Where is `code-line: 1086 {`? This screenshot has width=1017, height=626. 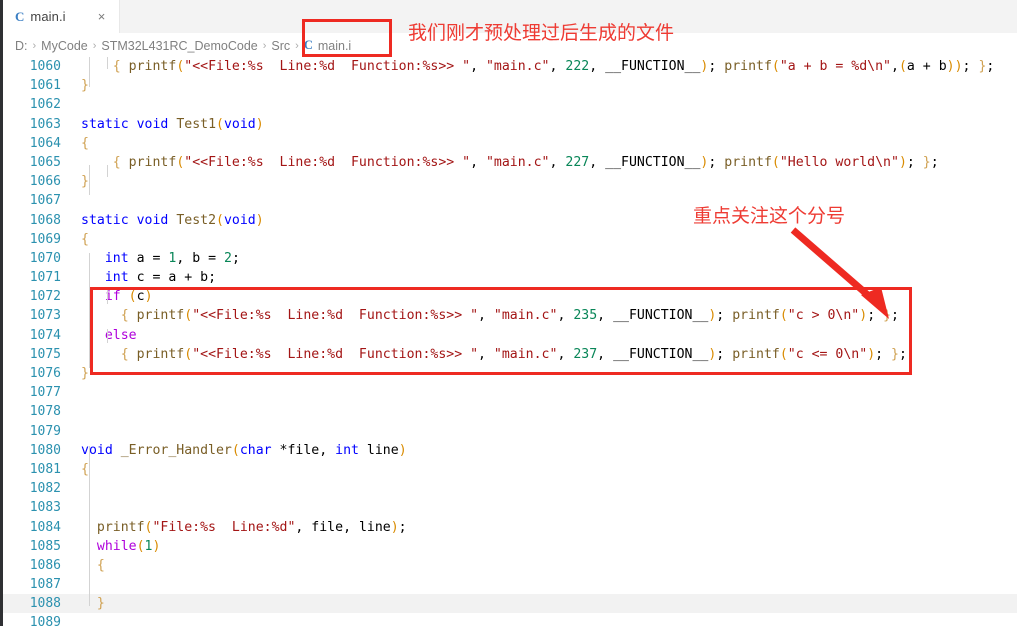 code-line: 1086 { is located at coordinates (510, 565).